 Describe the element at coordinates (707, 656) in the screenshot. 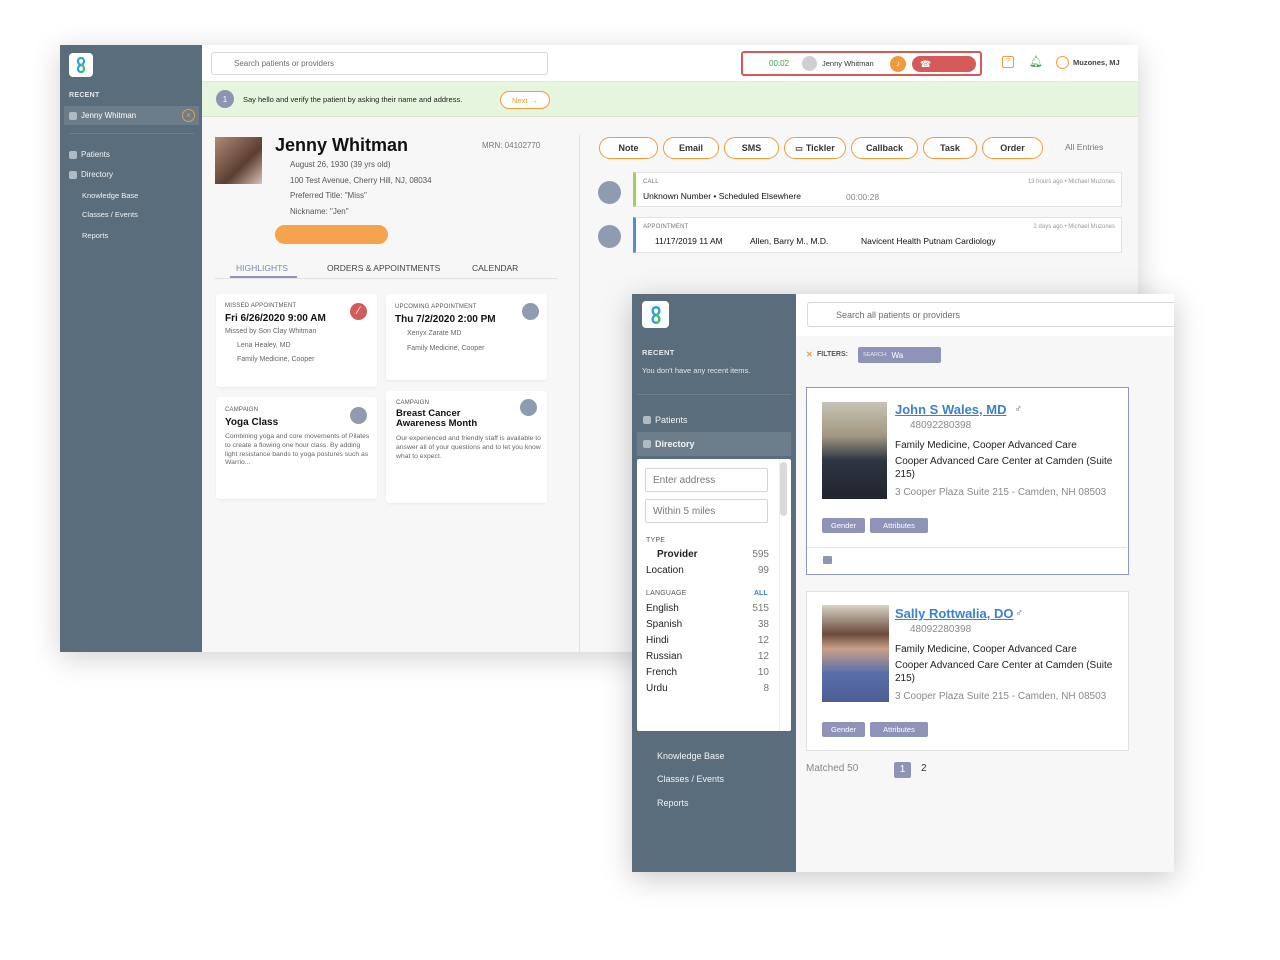

I see `filter-language-russian: Russian 12` at that location.